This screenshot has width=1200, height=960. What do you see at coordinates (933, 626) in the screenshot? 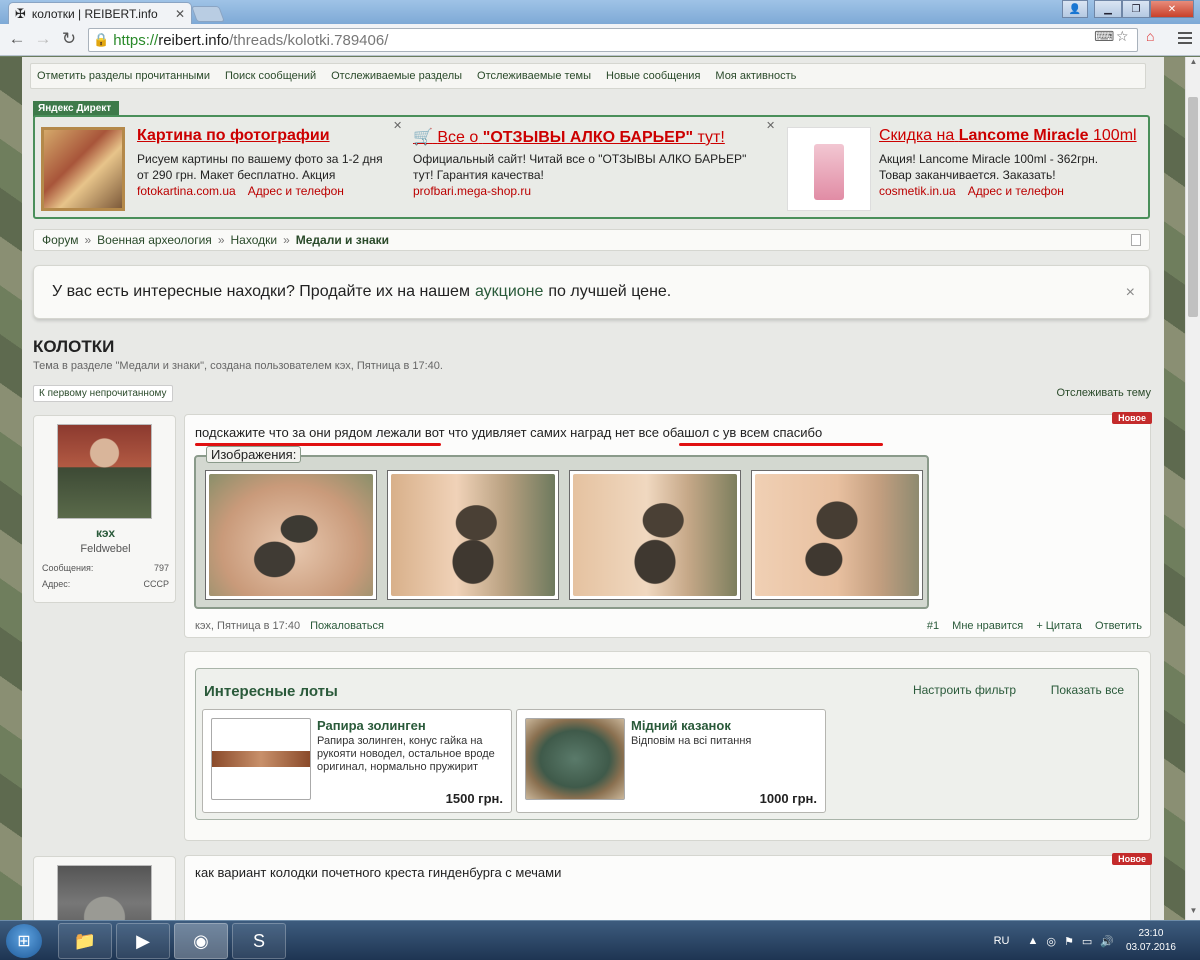
I see `post-number-link: #1` at bounding box center [933, 626].